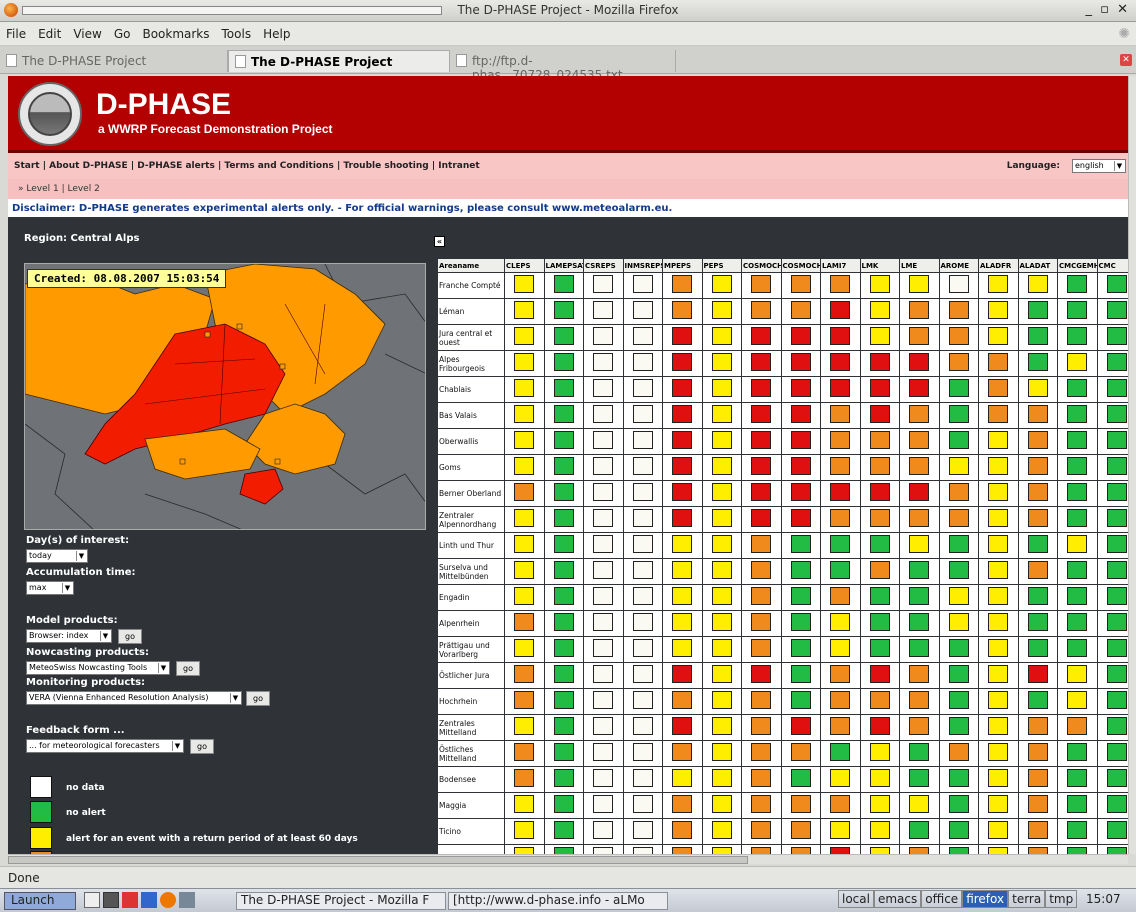 This screenshot has width=1136, height=912. What do you see at coordinates (237, 34) in the screenshot?
I see `menu-tools: Tools` at bounding box center [237, 34].